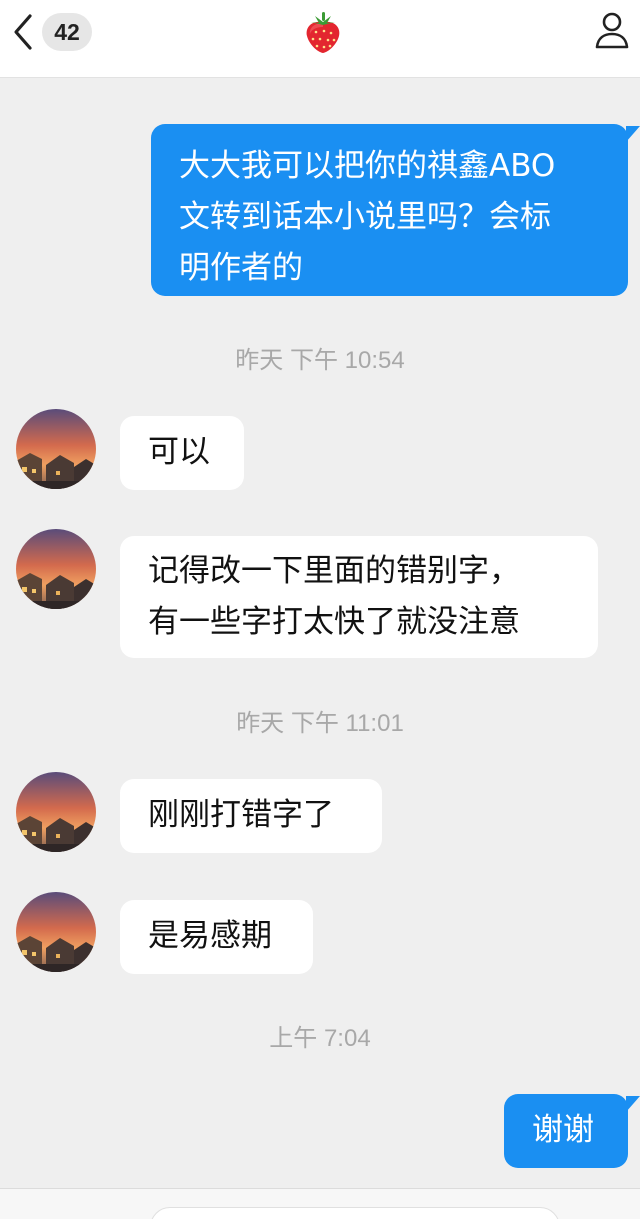  I want to click on chat-header: 42, so click(320, 39).